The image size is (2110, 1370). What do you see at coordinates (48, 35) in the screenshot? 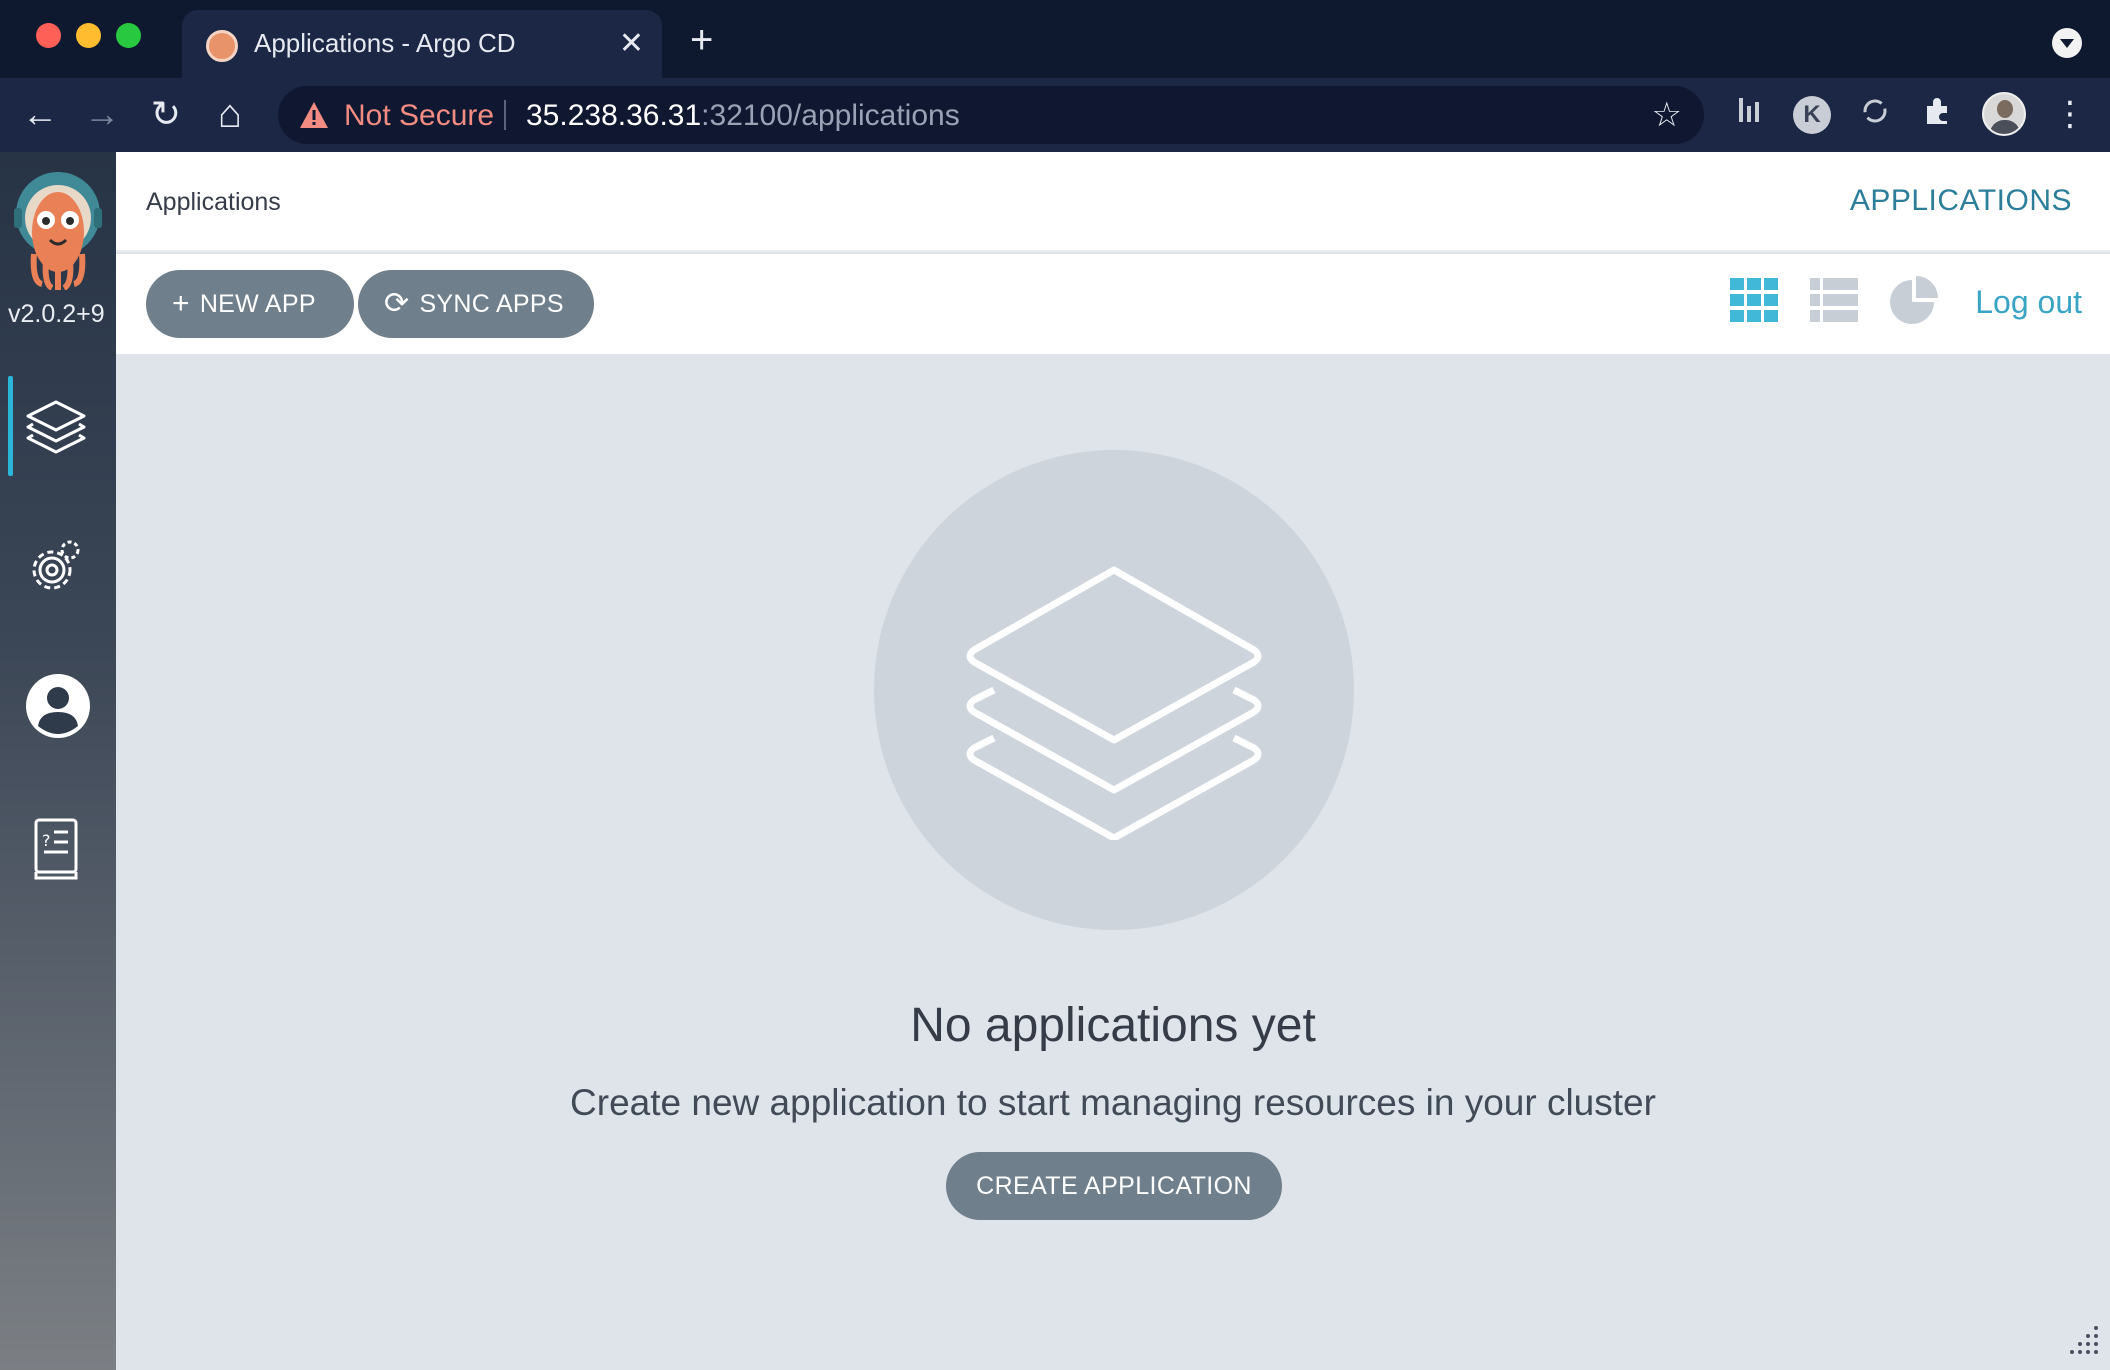
I see `close-window-button` at bounding box center [48, 35].